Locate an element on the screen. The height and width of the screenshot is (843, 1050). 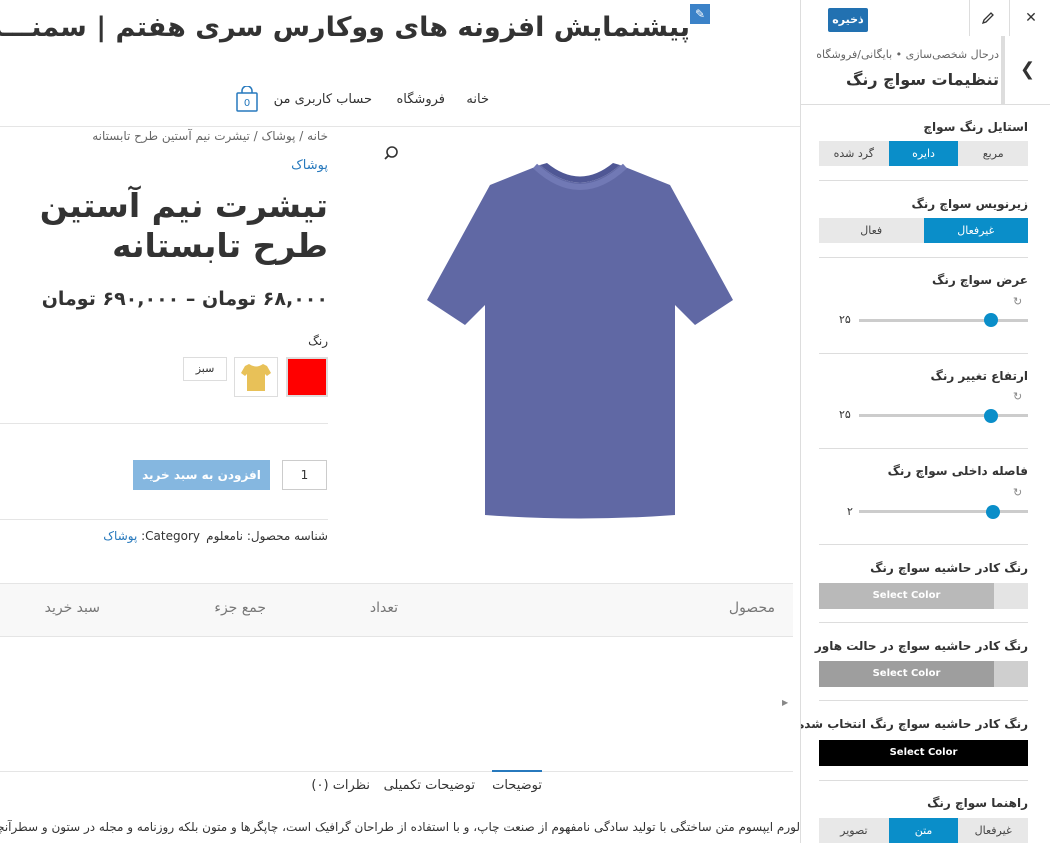
swatch-width-label: عرض سواچ رنگ is located at coordinates (980, 280).